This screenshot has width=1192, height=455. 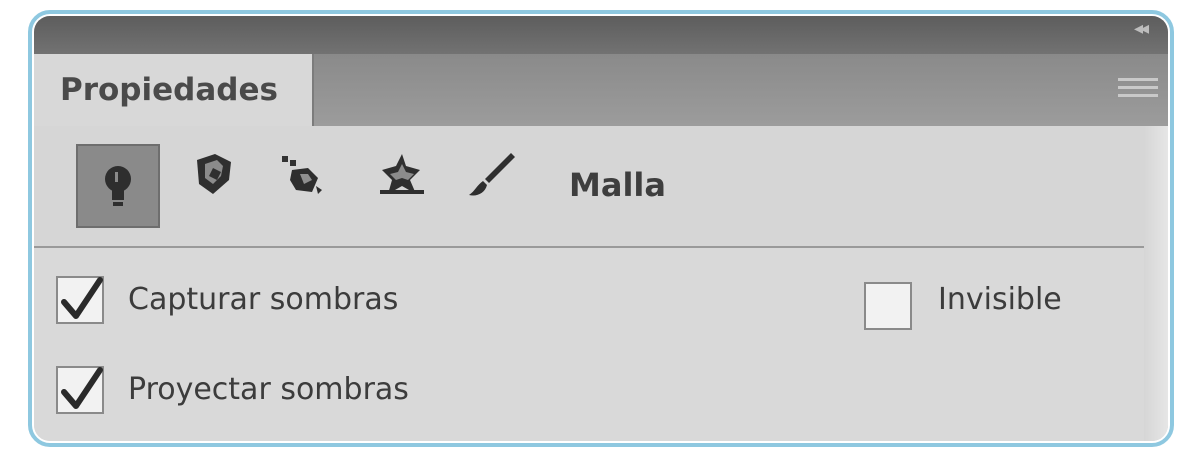 I want to click on cast-shadows-checkbox, so click(x=80, y=390).